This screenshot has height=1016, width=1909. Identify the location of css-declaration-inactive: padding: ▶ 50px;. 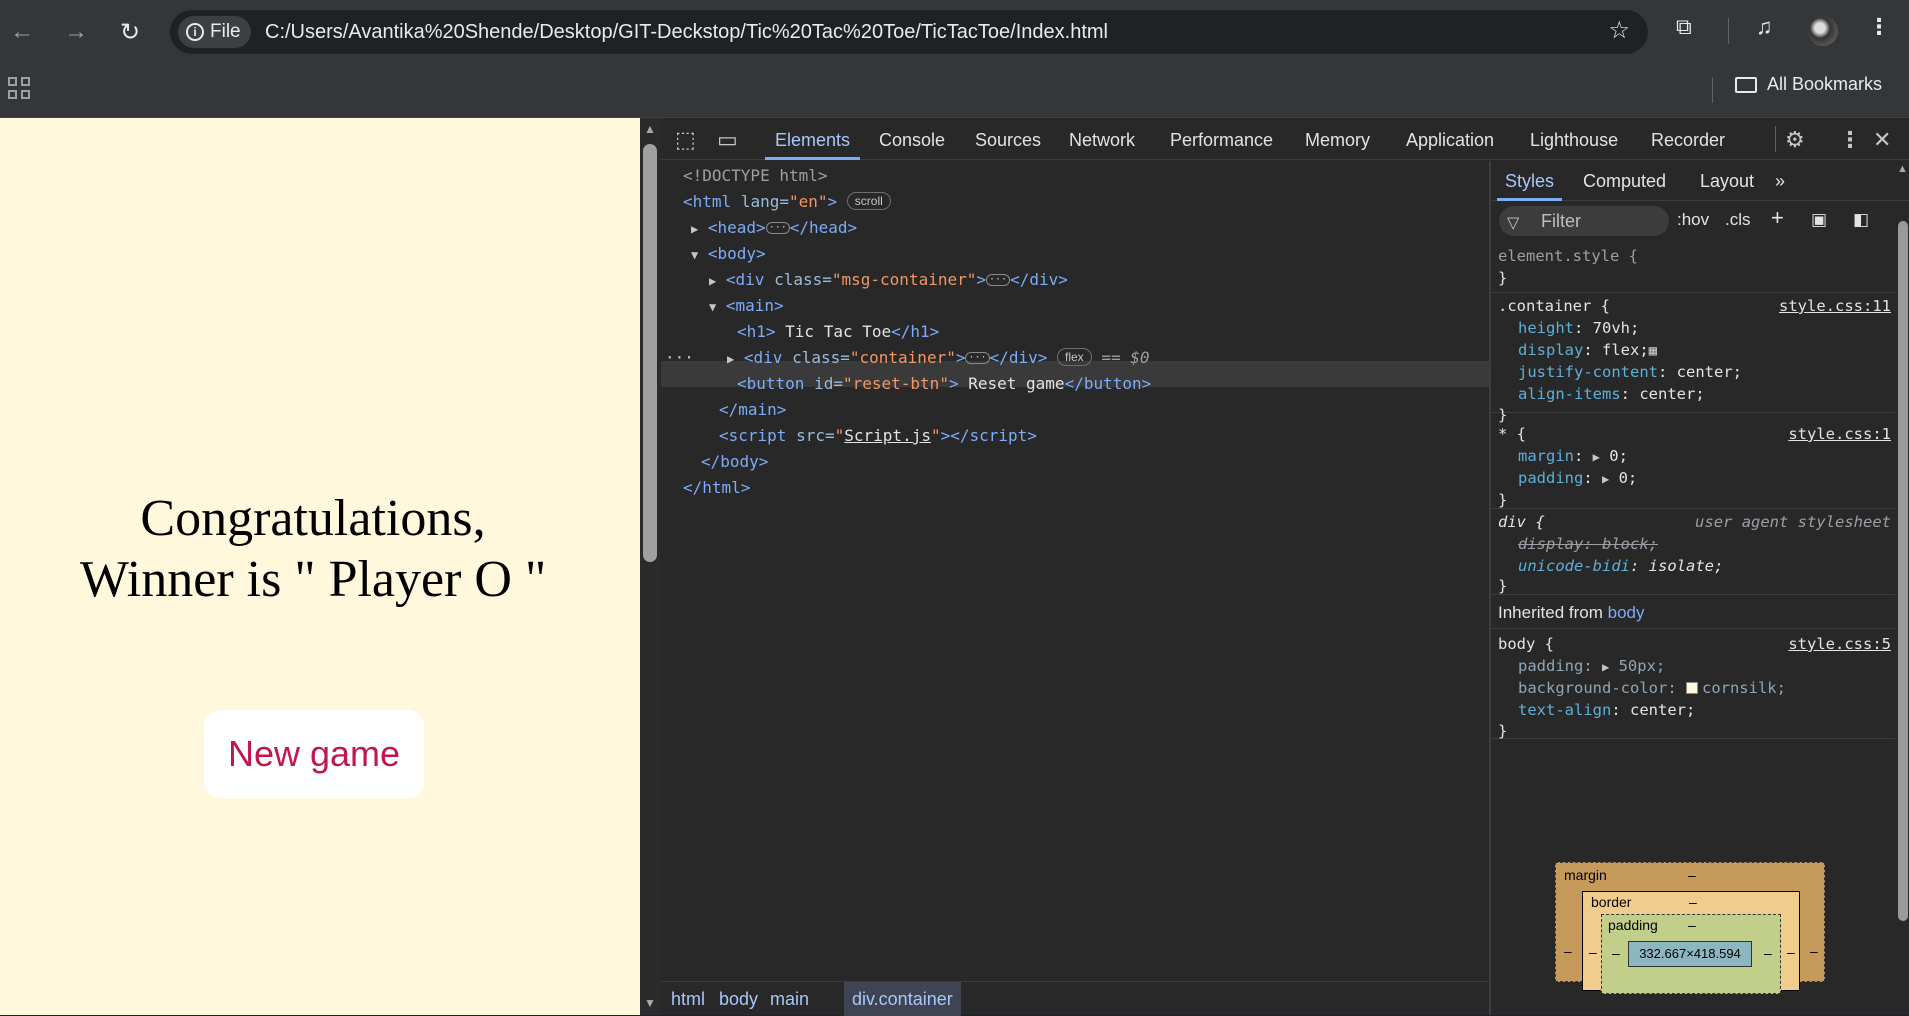
(1591, 666).